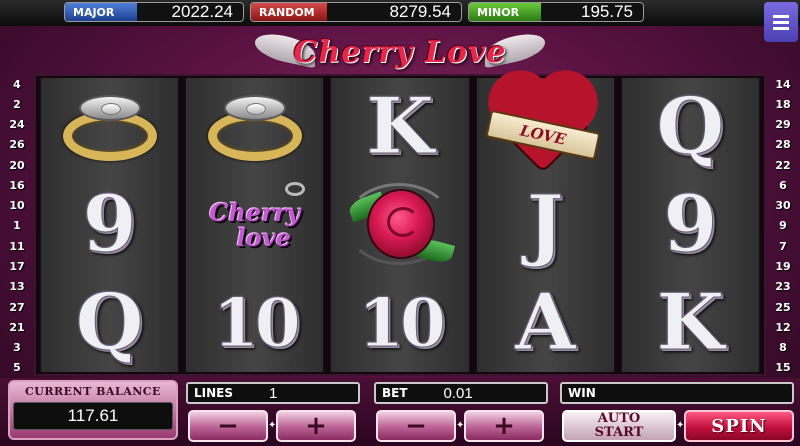 This screenshot has width=800, height=446. What do you see at coordinates (93, 391) in the screenshot?
I see `balance-label: CURRENT BALANCE` at bounding box center [93, 391].